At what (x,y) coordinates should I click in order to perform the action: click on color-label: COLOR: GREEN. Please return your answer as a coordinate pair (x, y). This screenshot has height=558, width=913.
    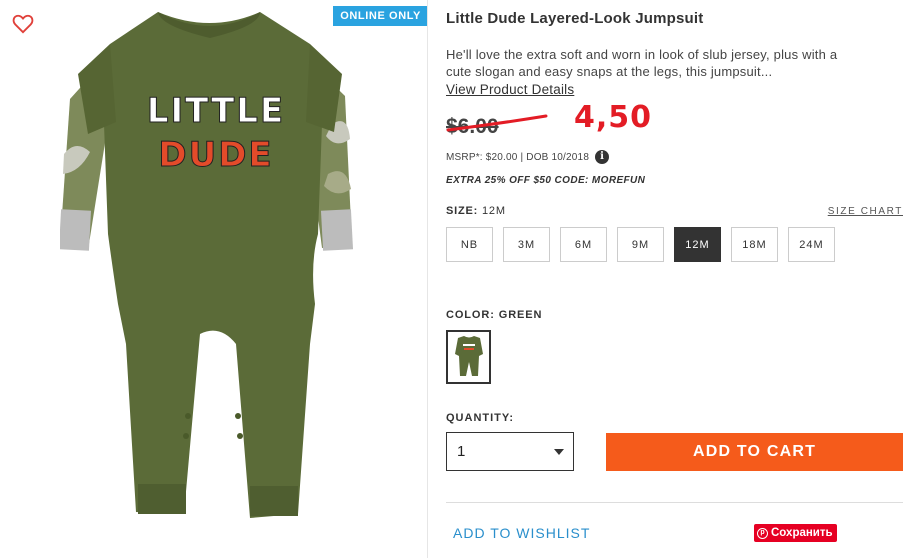
    Looking at the image, I should click on (494, 315).